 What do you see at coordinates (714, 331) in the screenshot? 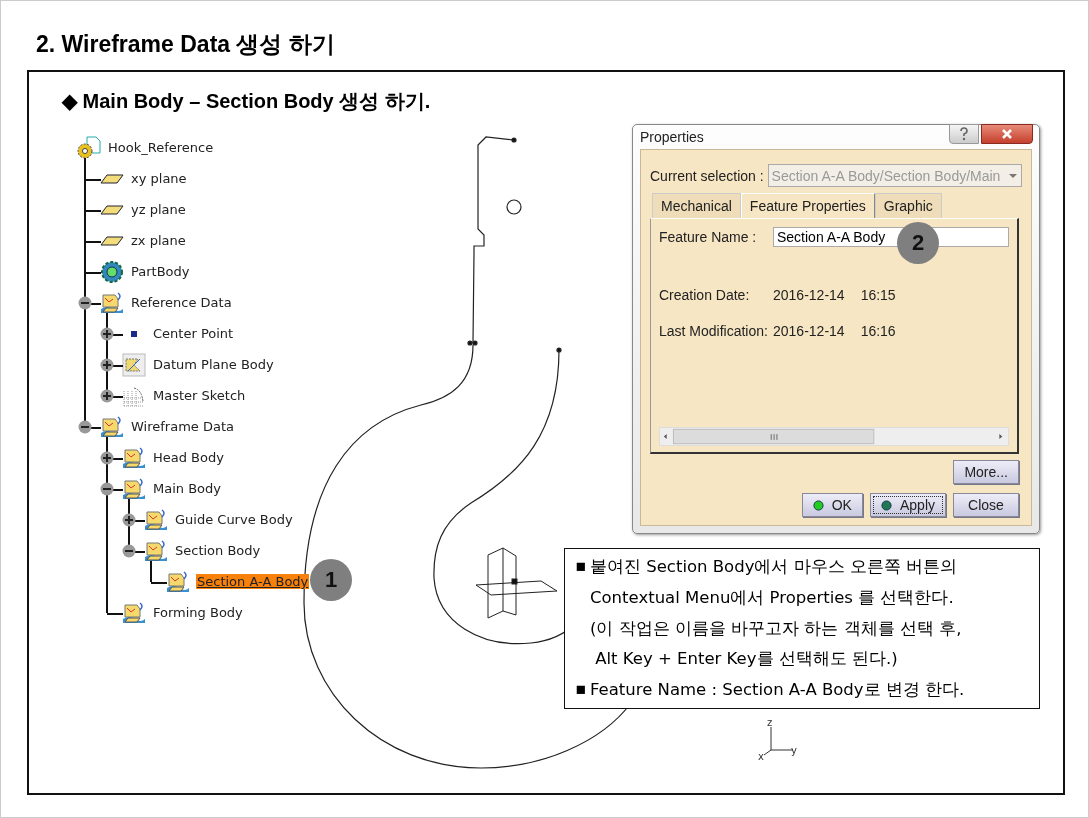
I see `field-label: Last Modification:` at bounding box center [714, 331].